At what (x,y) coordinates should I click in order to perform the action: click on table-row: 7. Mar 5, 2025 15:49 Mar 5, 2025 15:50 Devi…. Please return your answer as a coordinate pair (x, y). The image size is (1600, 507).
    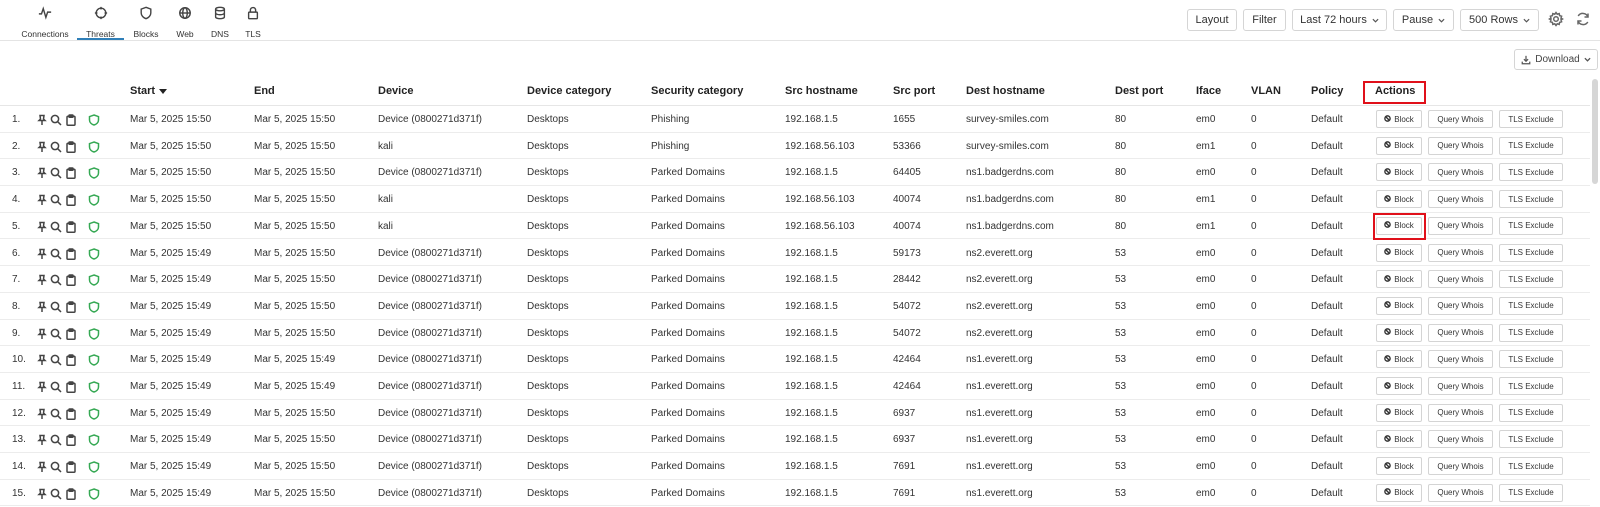
    Looking at the image, I should click on (795, 279).